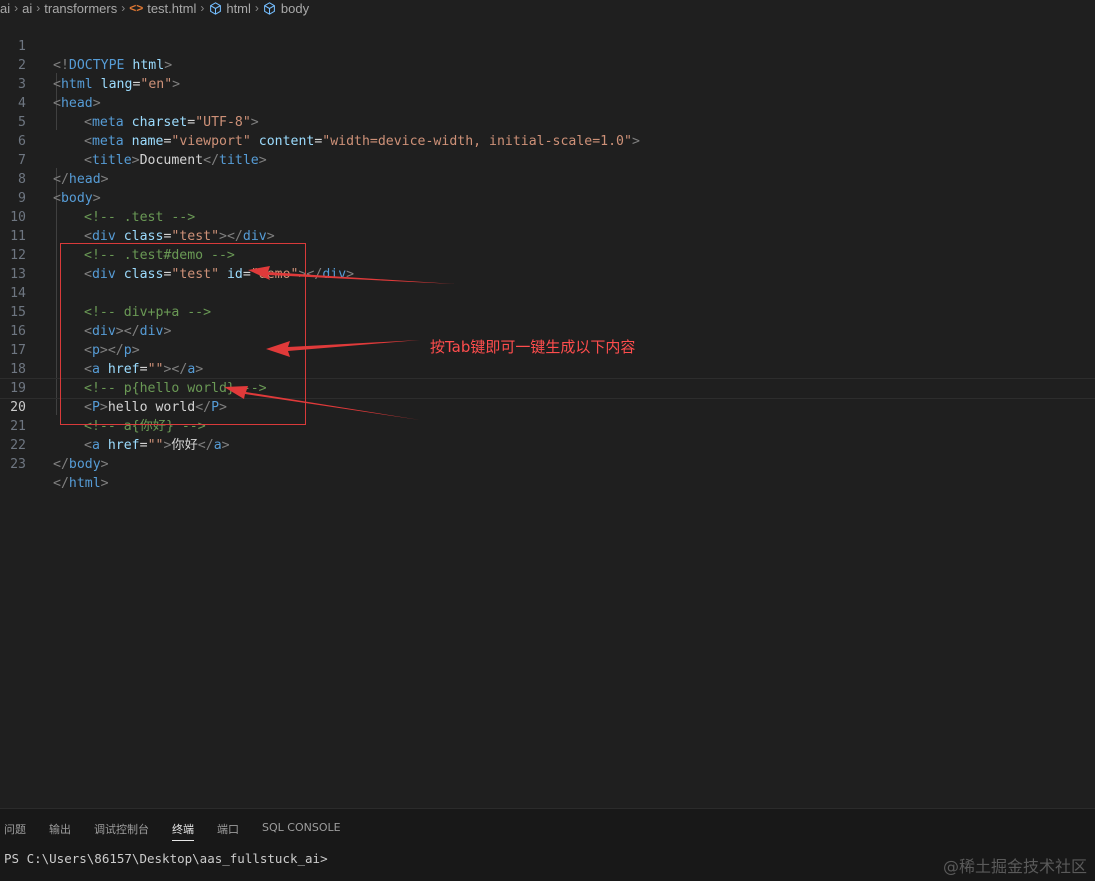 The image size is (1095, 881). What do you see at coordinates (547, 140) in the screenshot?
I see `code-line: 6 <title>Document</title>` at bounding box center [547, 140].